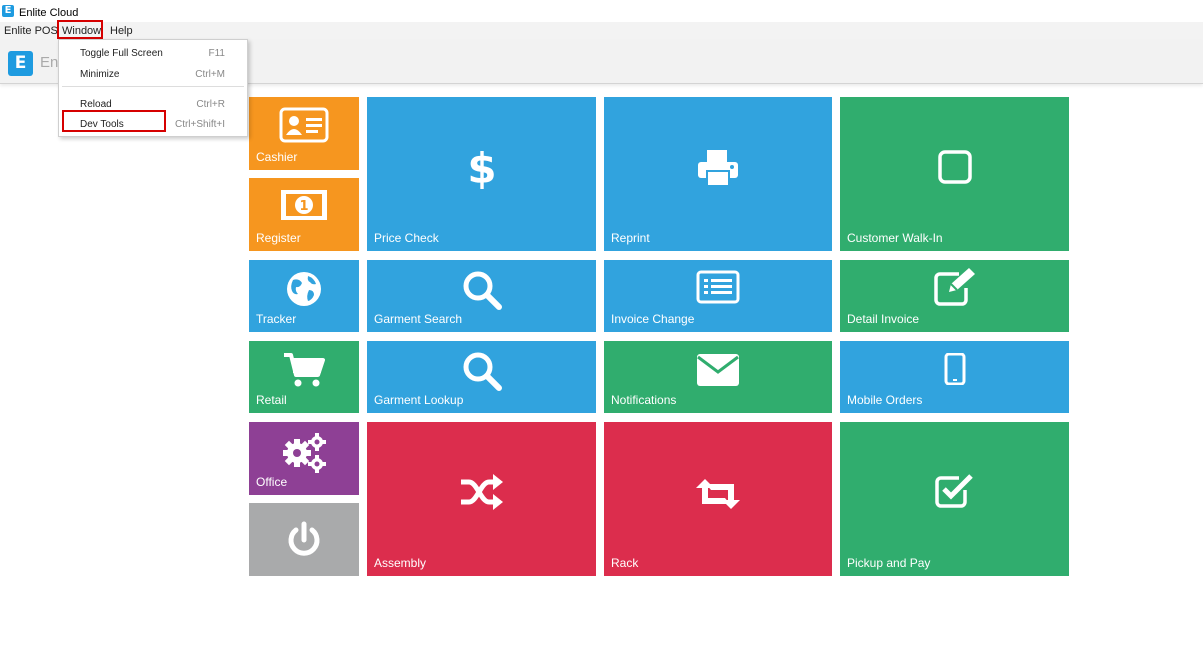  I want to click on menu-item-label: Minimize, so click(100, 74).